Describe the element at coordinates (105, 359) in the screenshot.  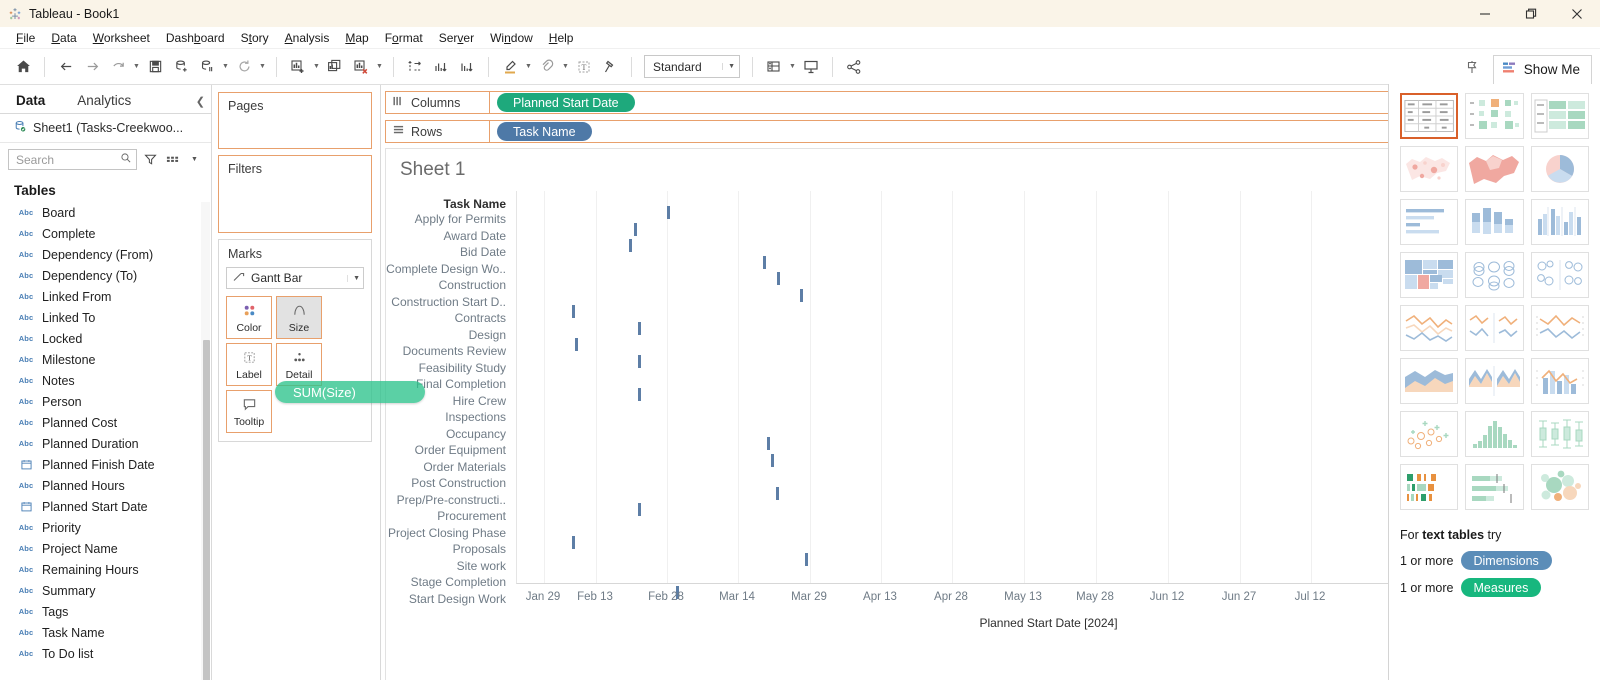
I see `field-item: Abc Milestone` at that location.